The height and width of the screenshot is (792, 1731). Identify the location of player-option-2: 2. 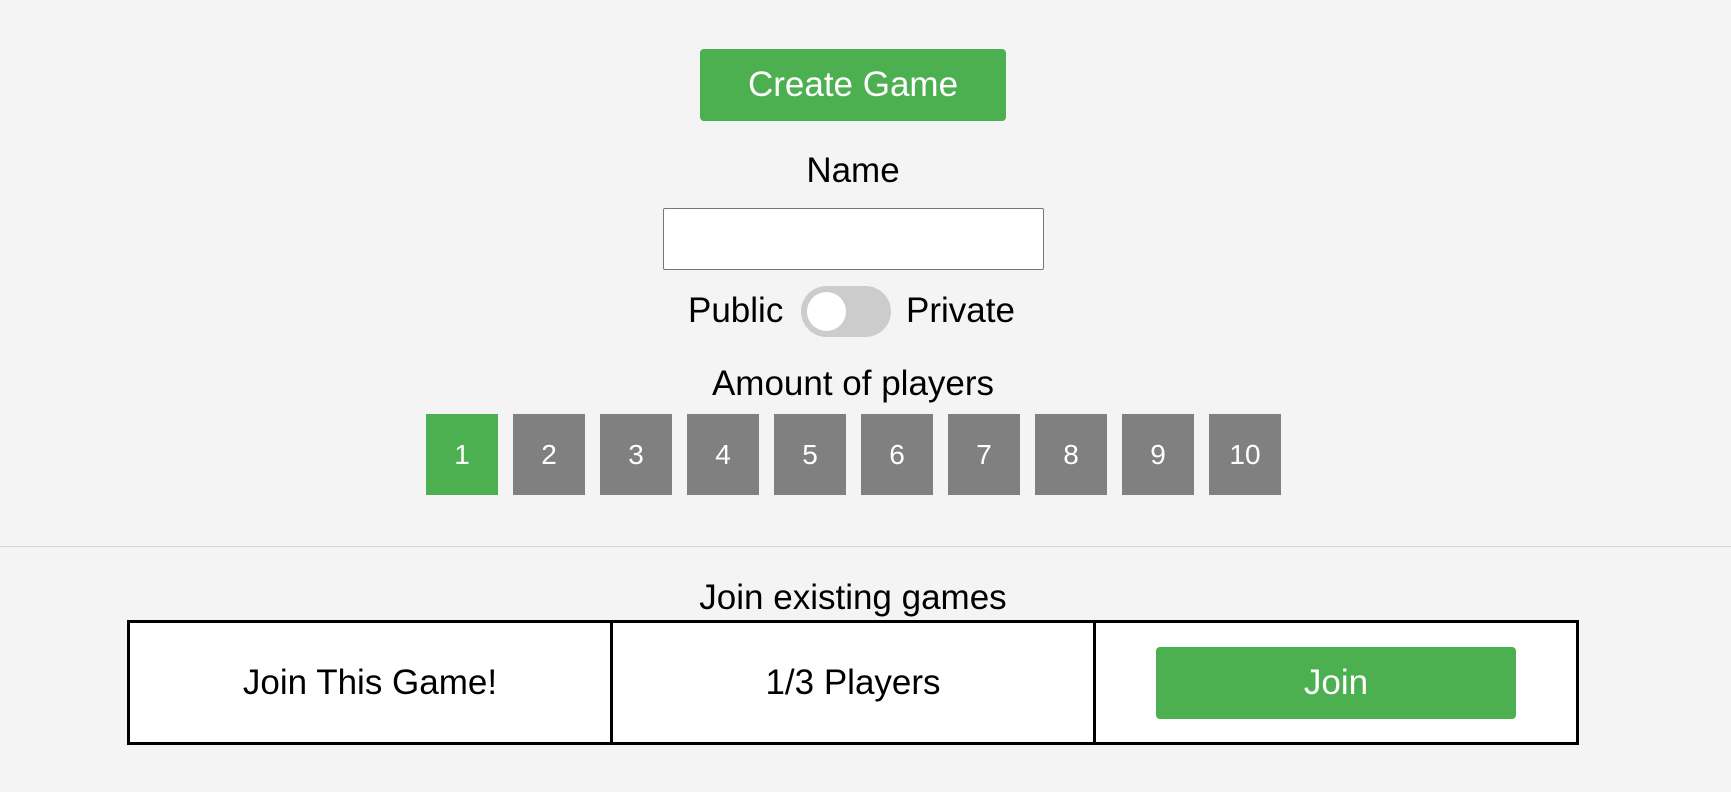
(549, 454).